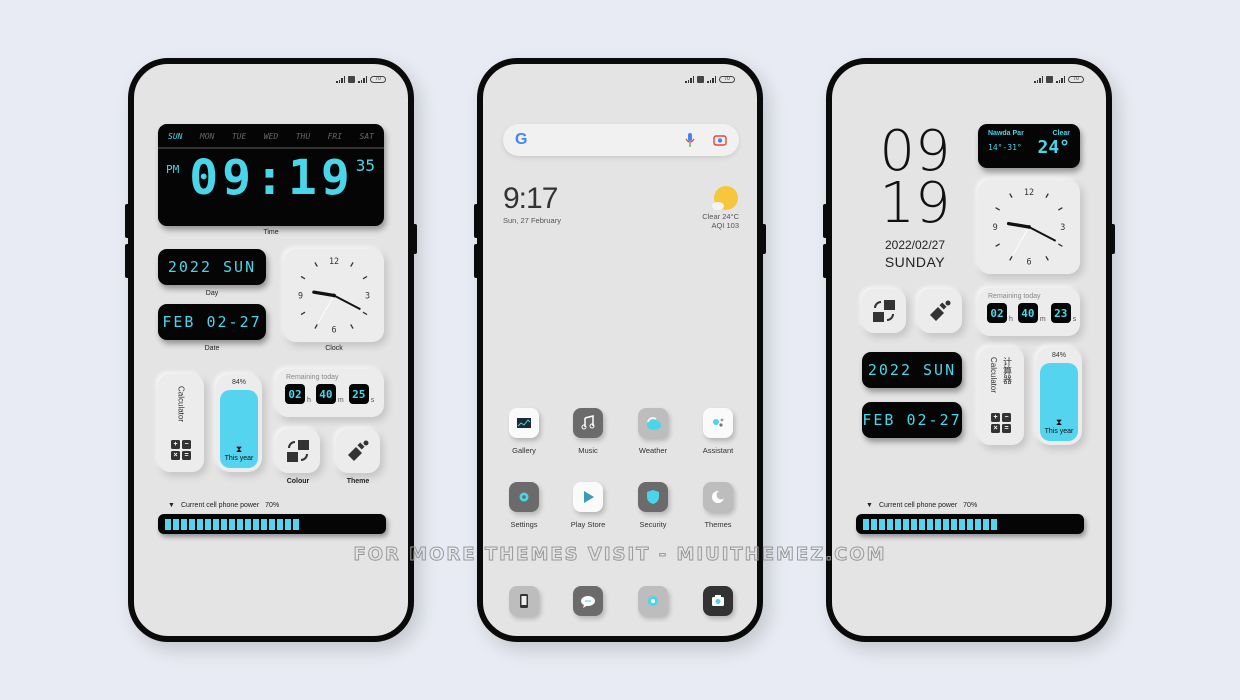 Image resolution: width=1240 pixels, height=700 pixels. What do you see at coordinates (588, 505) in the screenshot?
I see `app-play-store: Play Store` at bounding box center [588, 505].